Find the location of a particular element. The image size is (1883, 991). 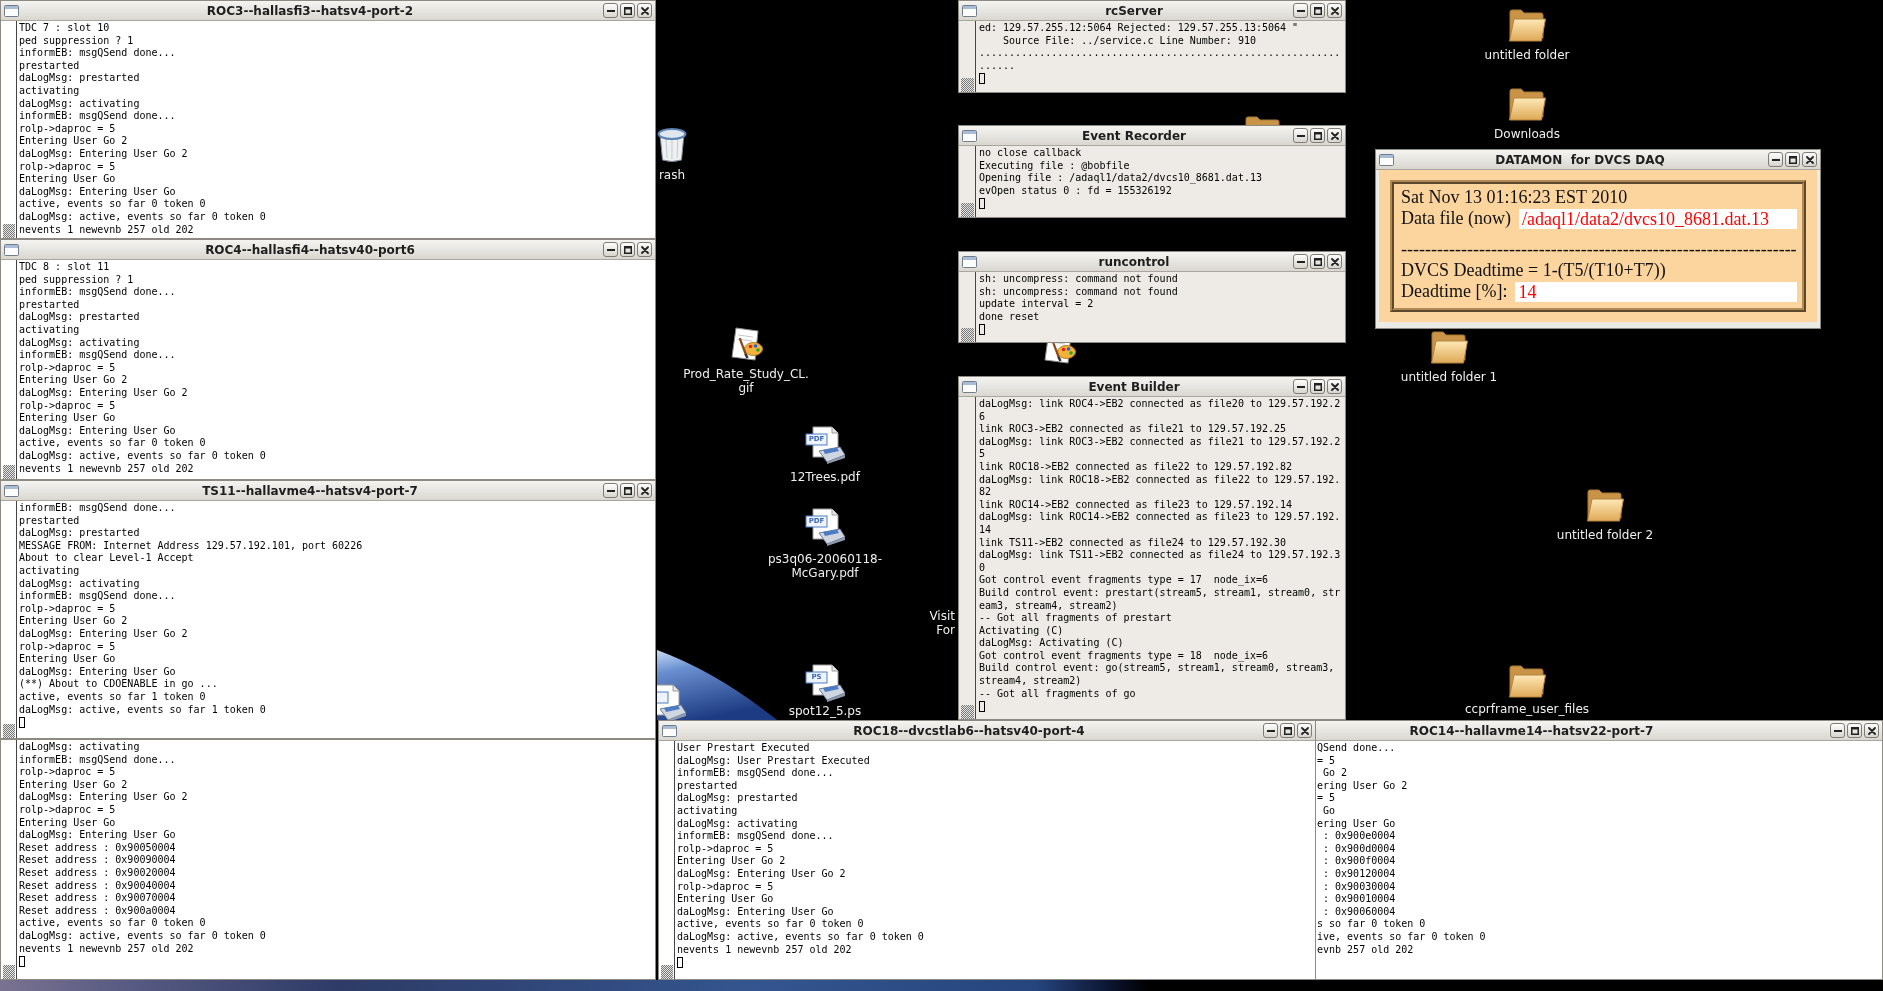

terminal-line: : 0x900d0004 is located at coordinates (1359, 849).